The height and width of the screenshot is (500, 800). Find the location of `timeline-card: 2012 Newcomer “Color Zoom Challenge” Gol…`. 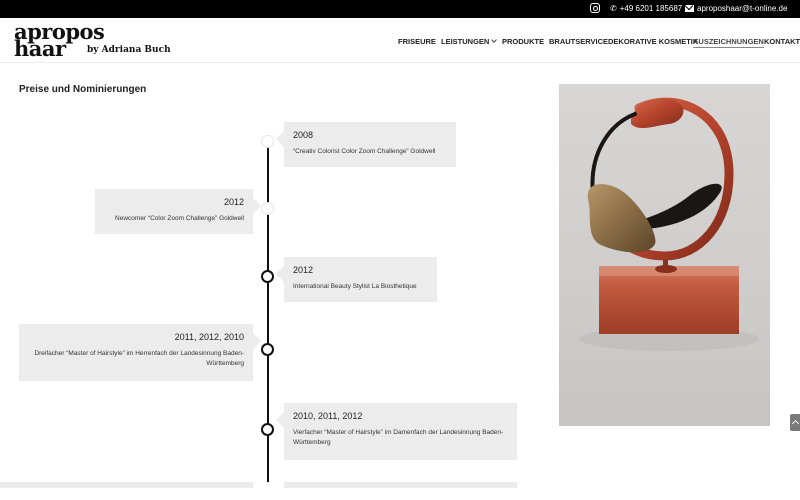

timeline-card: 2012 Newcomer “Color Zoom Challenge” Gol… is located at coordinates (178, 211).